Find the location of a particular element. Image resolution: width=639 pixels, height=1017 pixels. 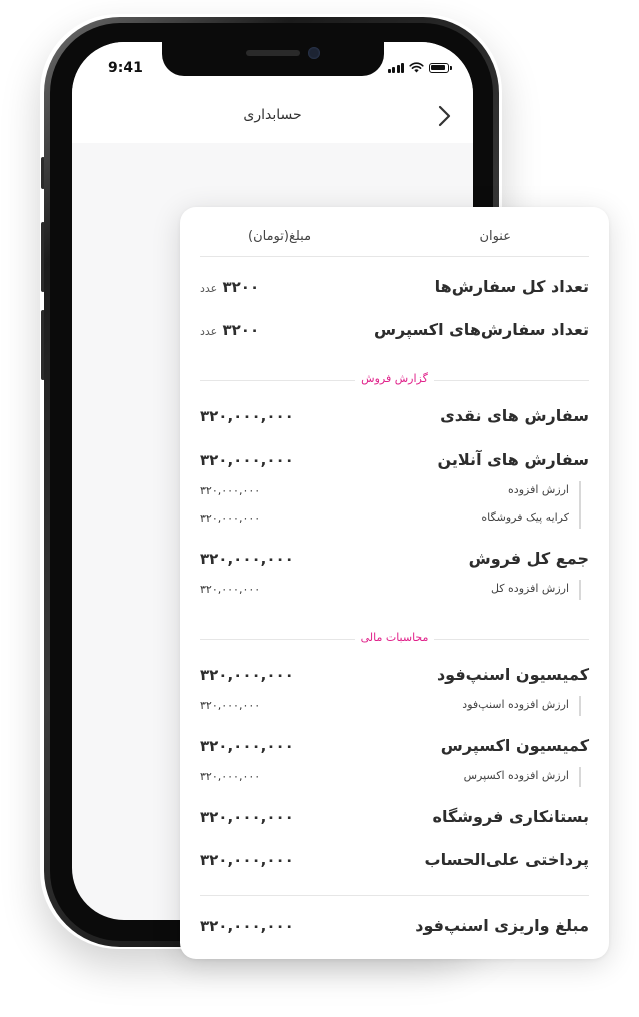

status-time: 9:41 is located at coordinates (125, 68).